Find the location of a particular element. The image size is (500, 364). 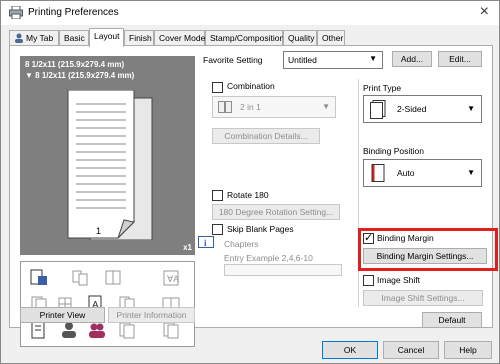

combination-select: 2 in 1 ▼ is located at coordinates (274, 107).